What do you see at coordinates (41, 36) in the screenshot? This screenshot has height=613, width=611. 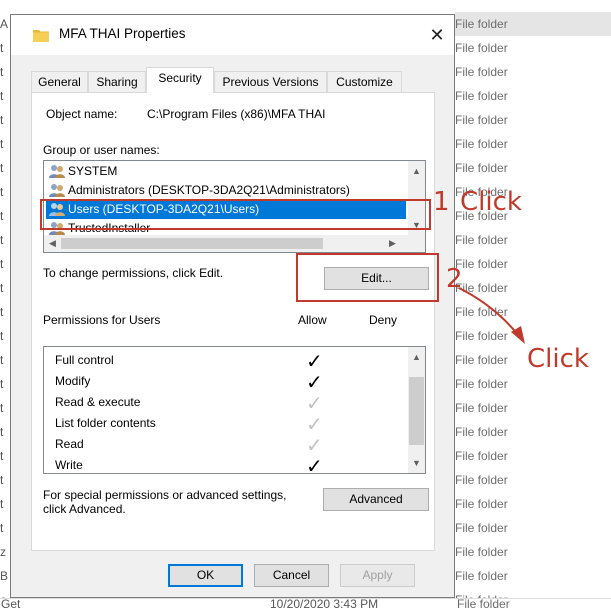 I see `folder-icon` at bounding box center [41, 36].